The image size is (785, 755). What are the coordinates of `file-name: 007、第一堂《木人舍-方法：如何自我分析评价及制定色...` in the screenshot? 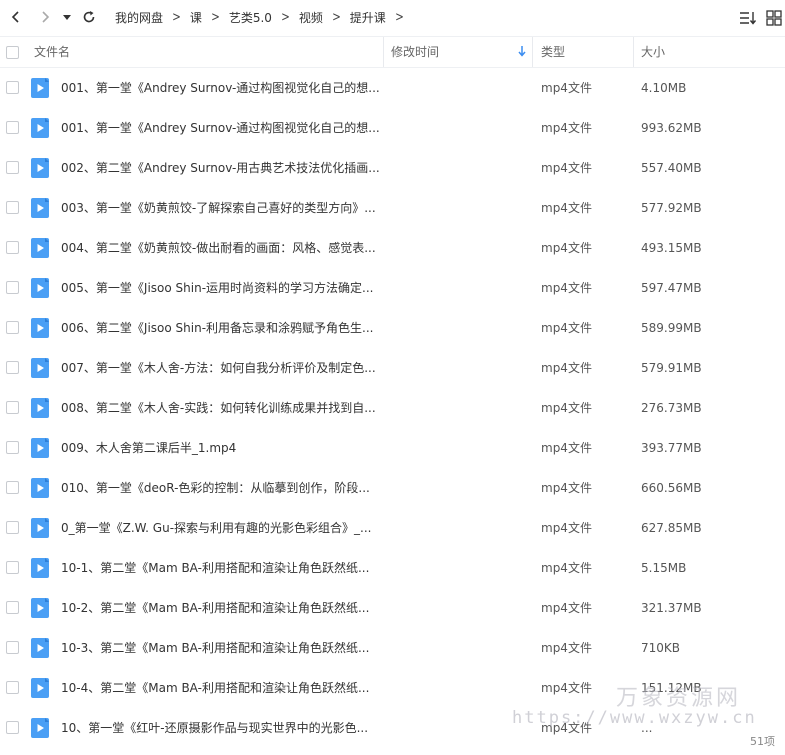 It's located at (221, 368).